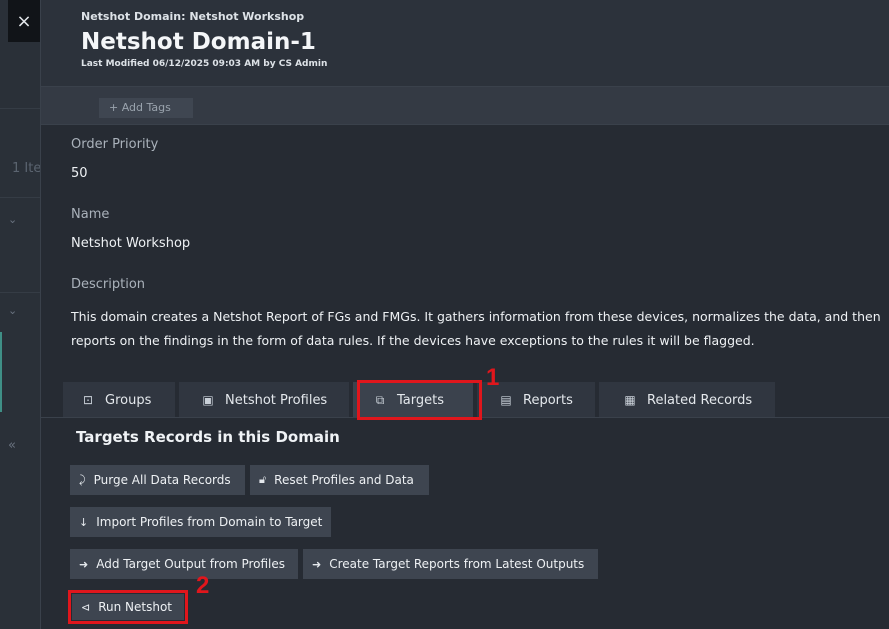 The width and height of the screenshot is (889, 629). I want to click on close-icon: ×, so click(24, 21).